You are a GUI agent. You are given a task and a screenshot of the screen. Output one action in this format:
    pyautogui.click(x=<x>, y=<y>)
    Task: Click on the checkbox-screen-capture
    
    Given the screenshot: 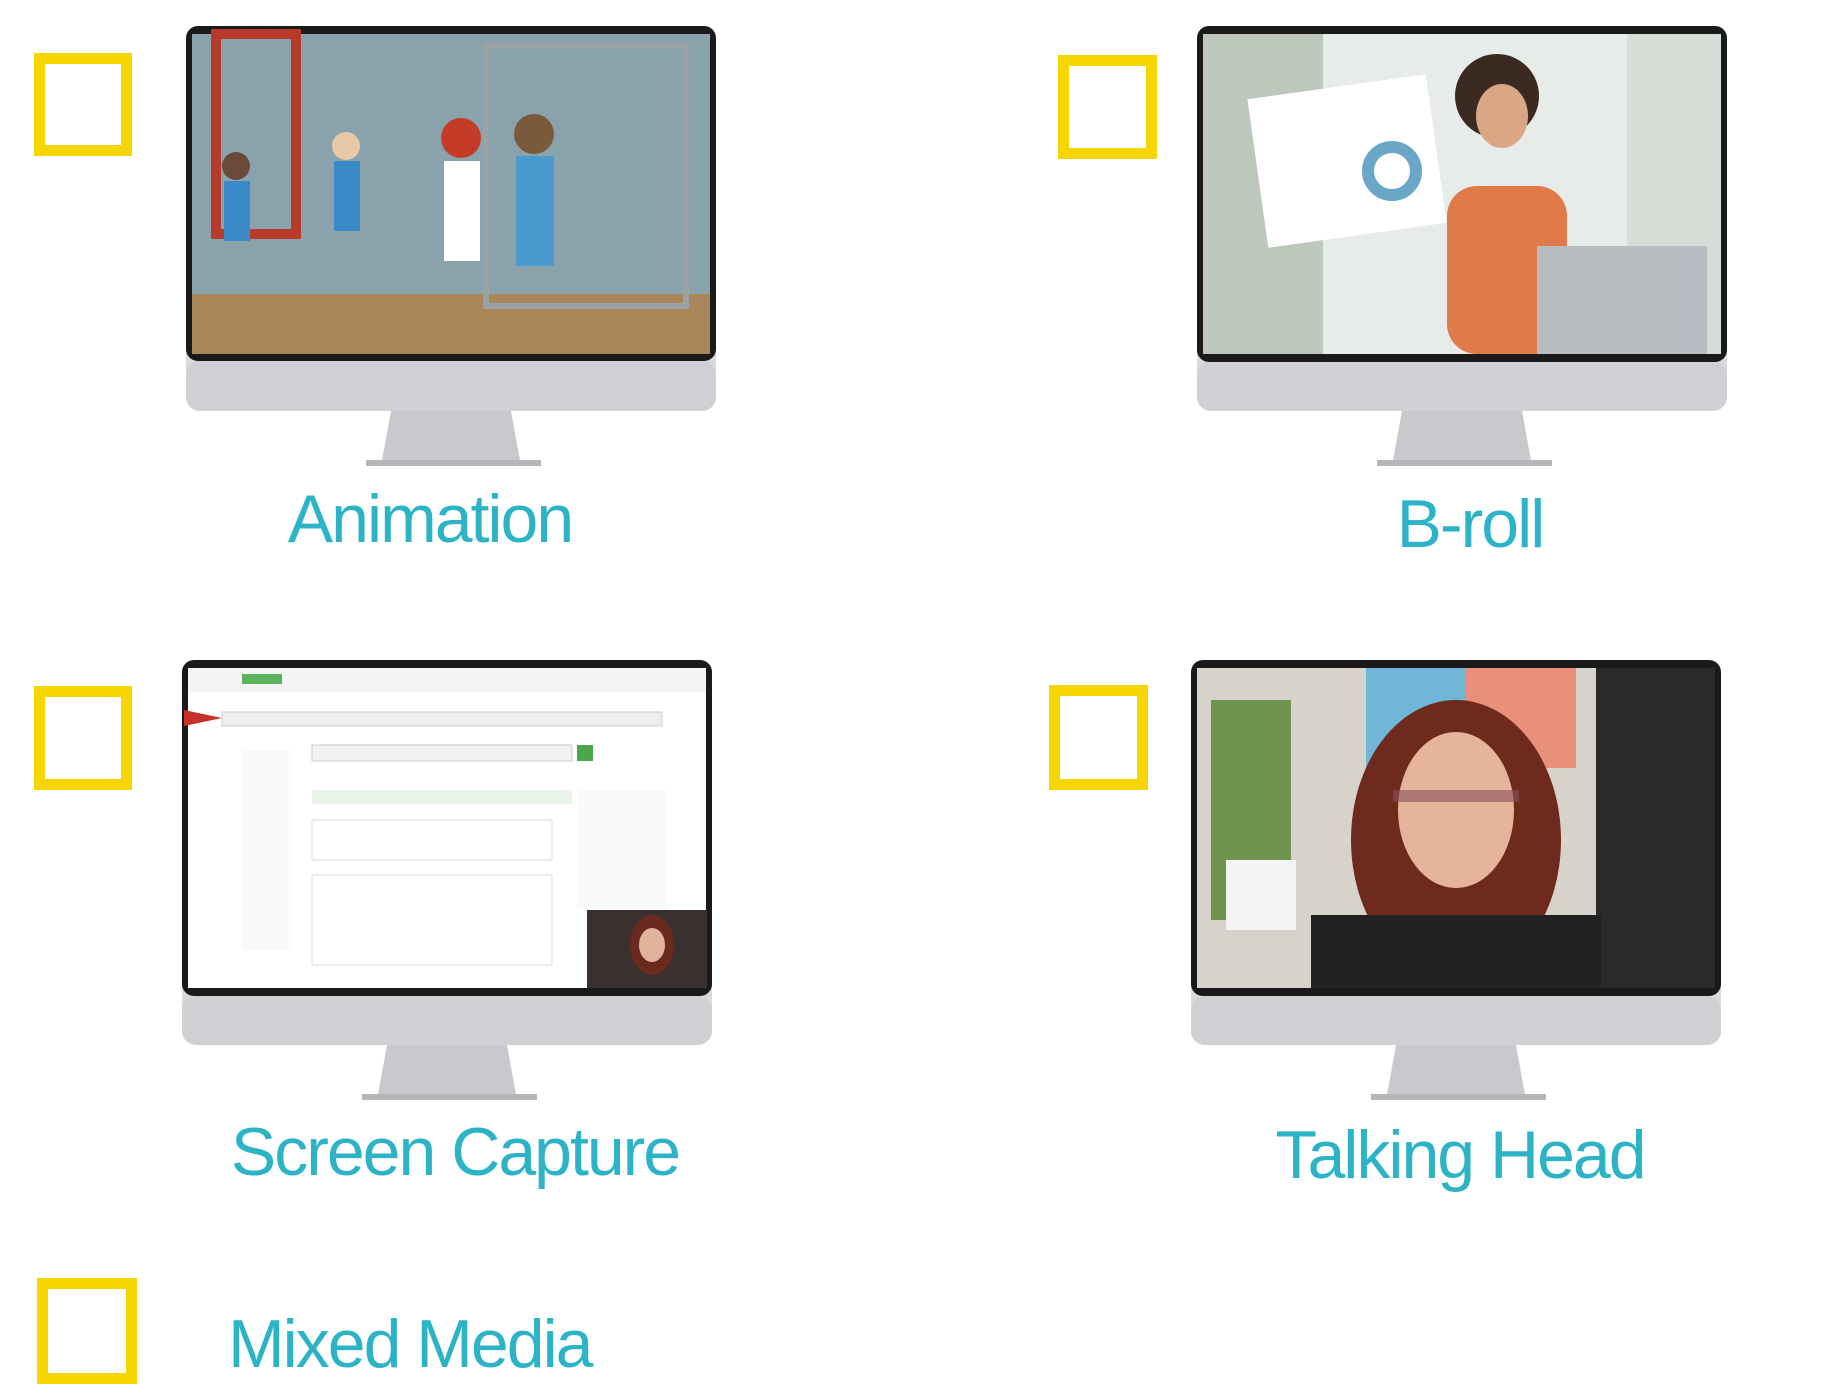 What is the action you would take?
    pyautogui.click(x=83, y=738)
    